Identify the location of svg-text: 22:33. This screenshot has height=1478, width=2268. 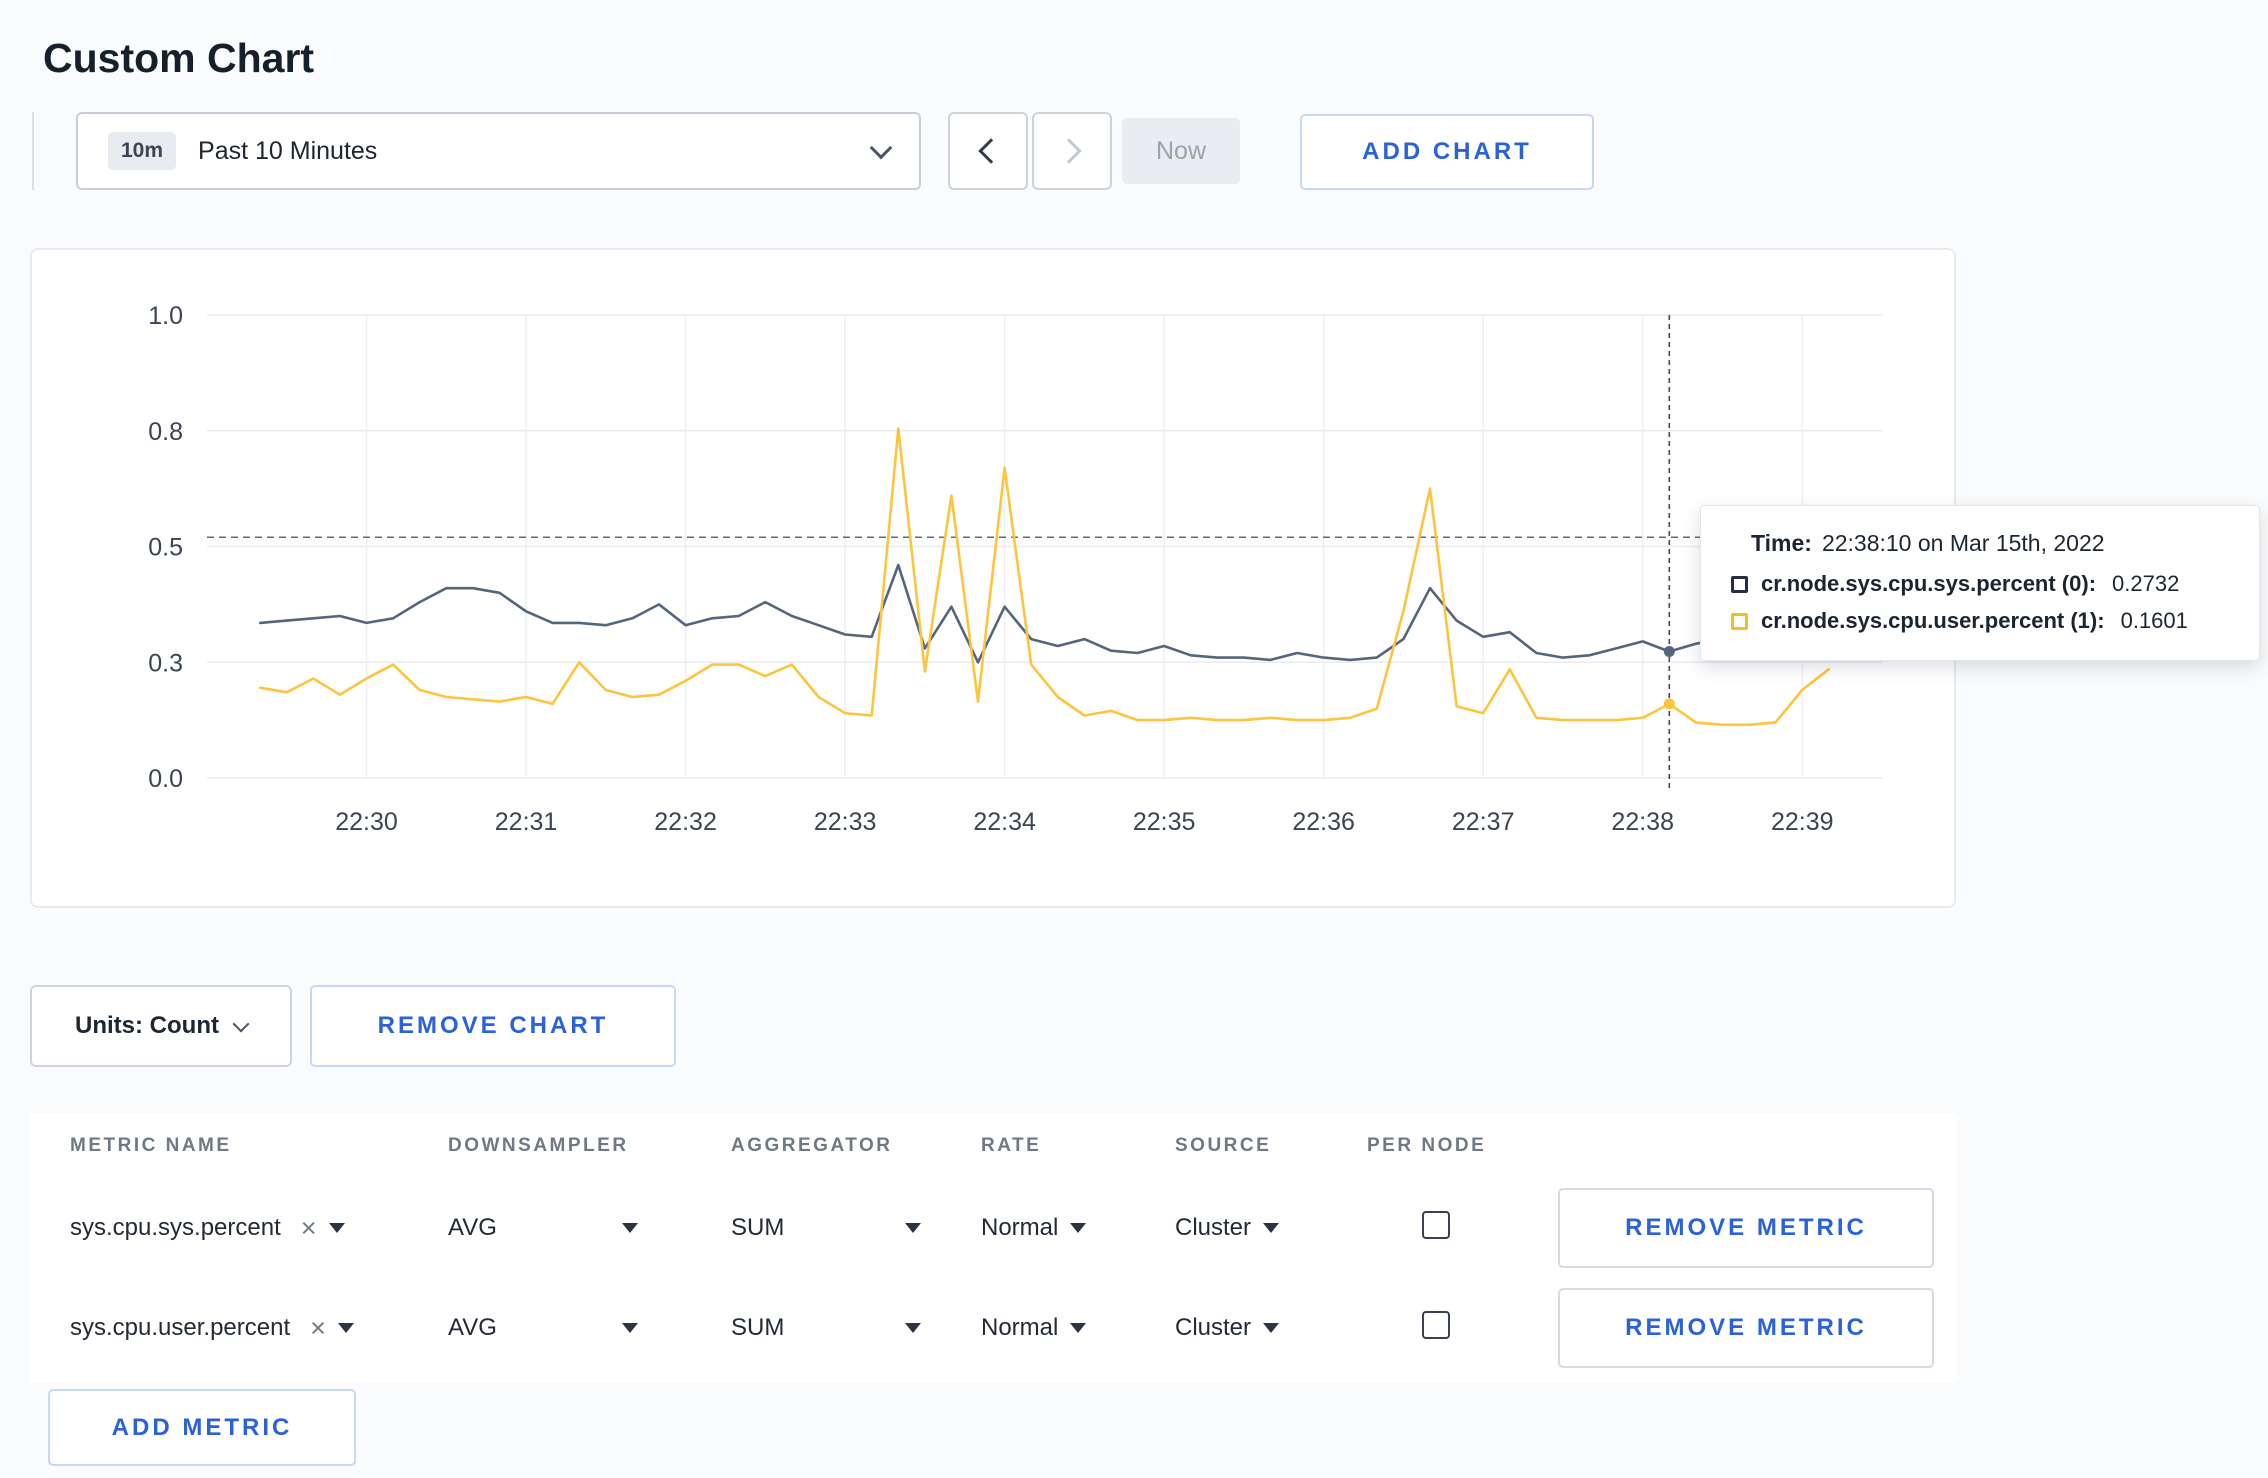
(845, 822).